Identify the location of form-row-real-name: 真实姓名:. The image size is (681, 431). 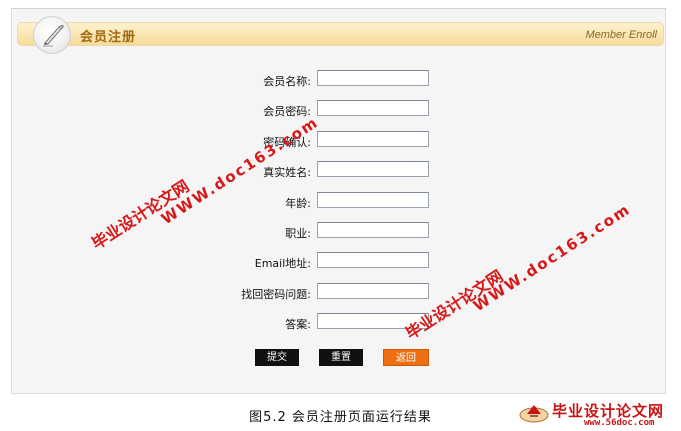
(340, 171).